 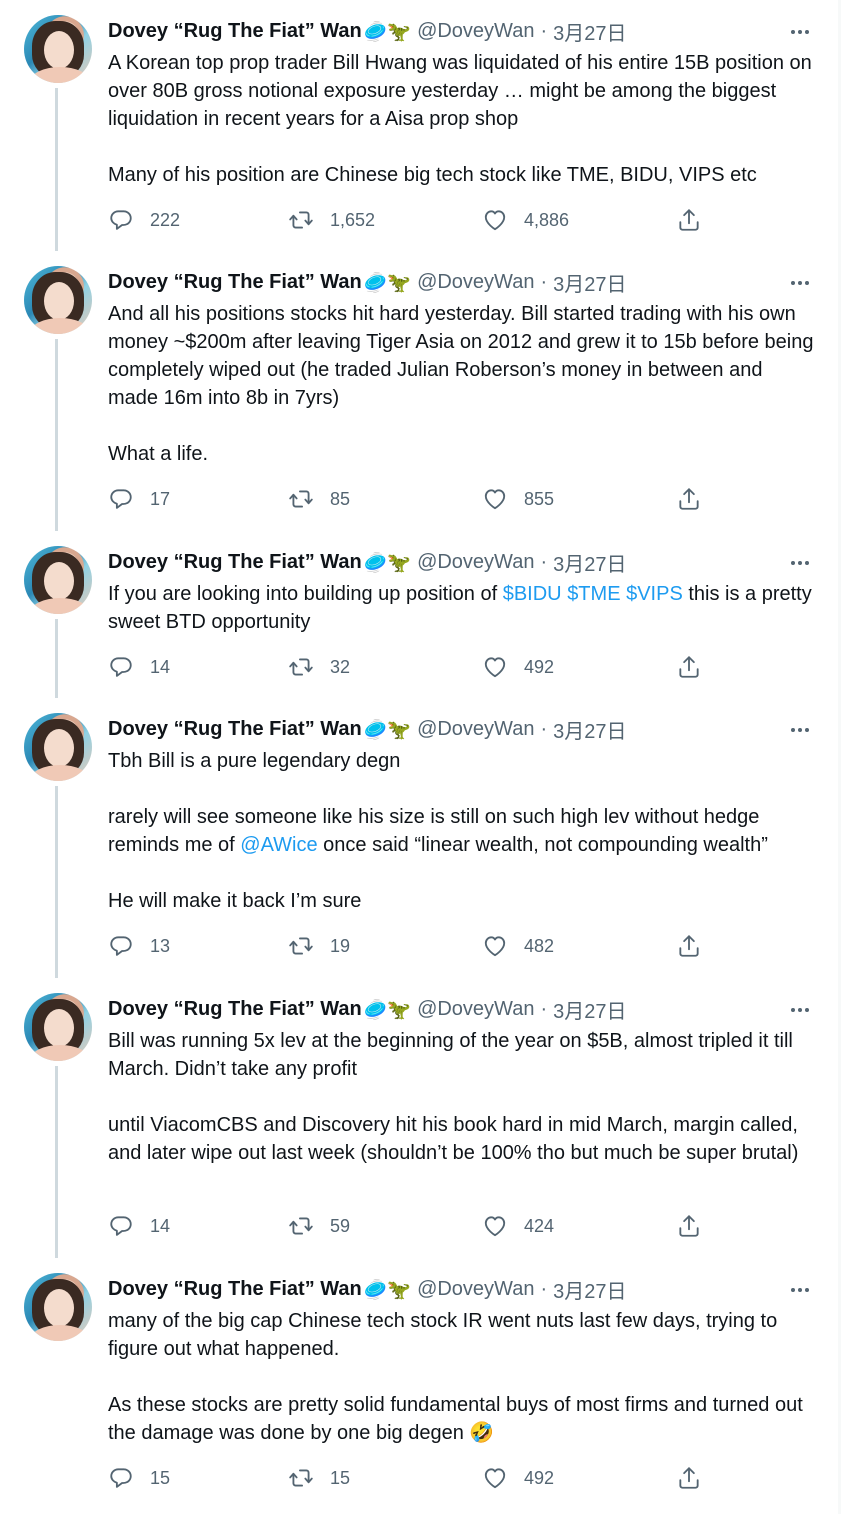 I want to click on reply-button: 222, so click(x=144, y=220).